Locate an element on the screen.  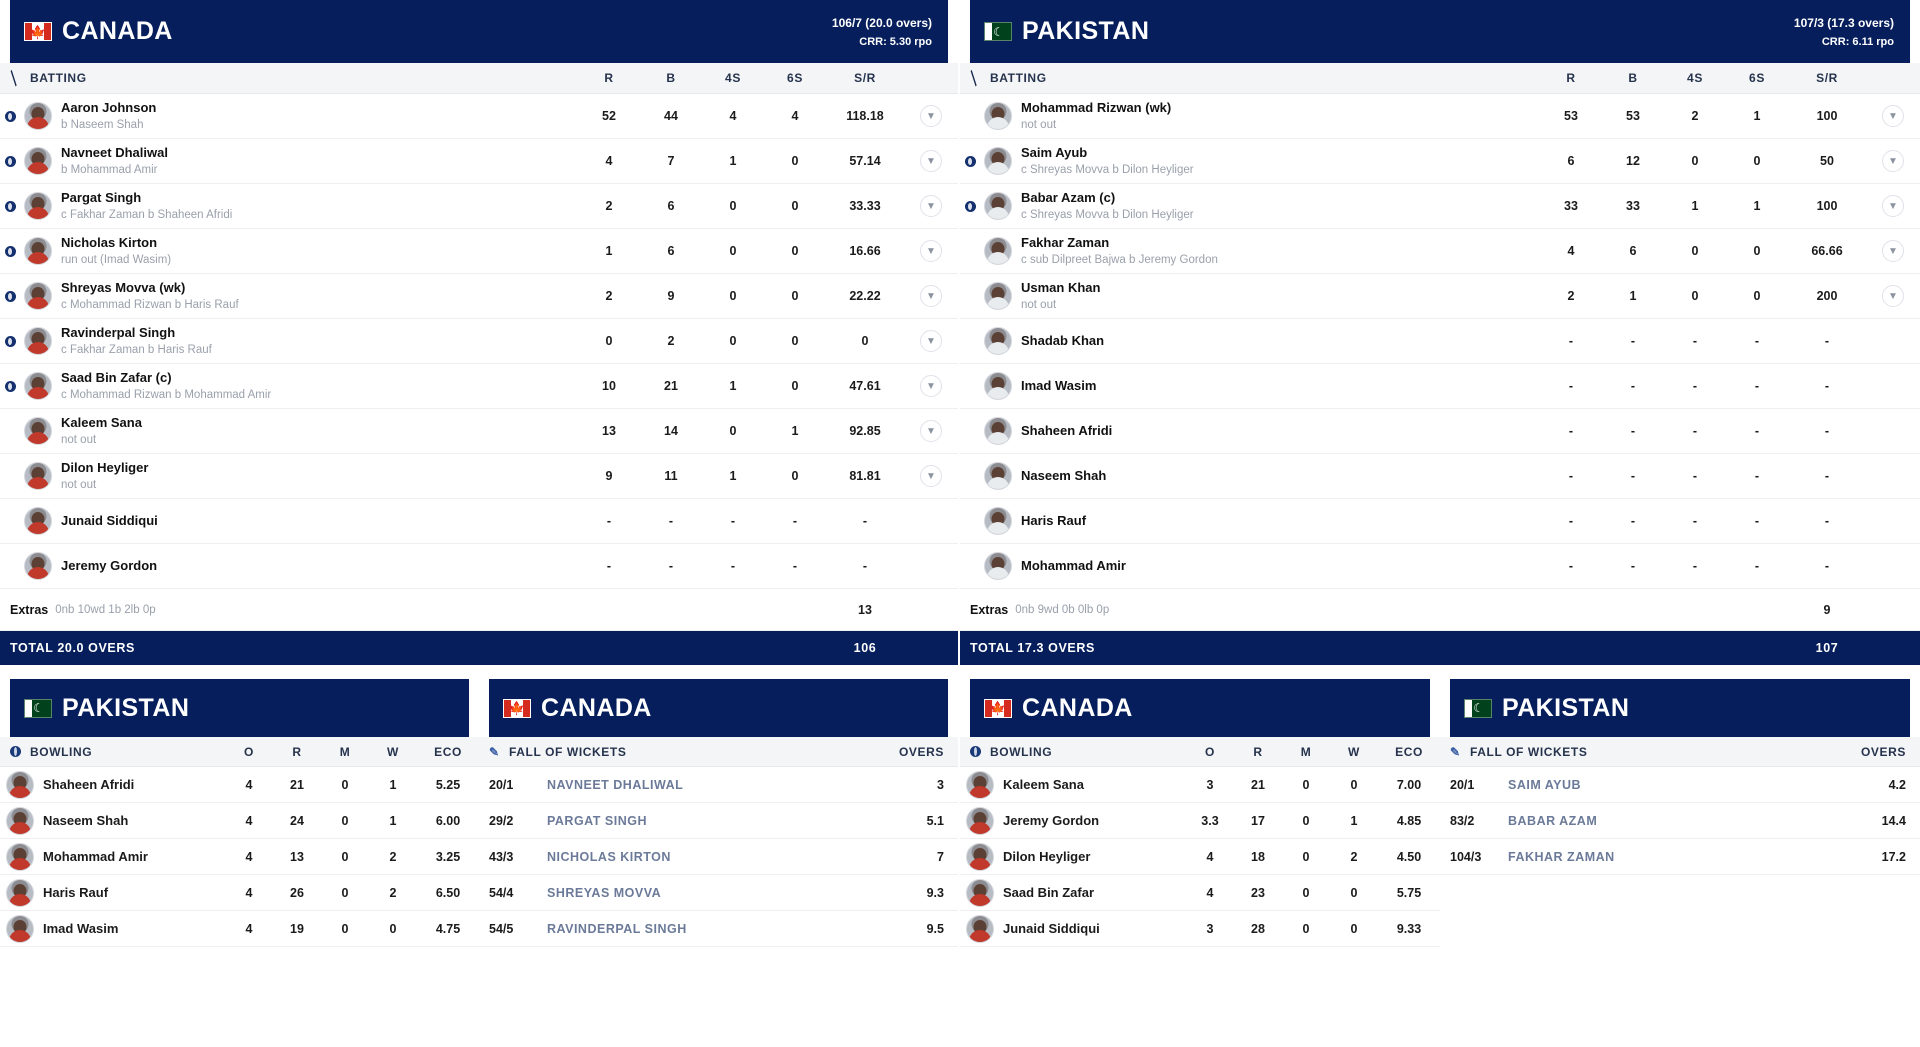
bowling-row: Haris Rauf 4 26 0 2 6.50 is located at coordinates (239, 893).